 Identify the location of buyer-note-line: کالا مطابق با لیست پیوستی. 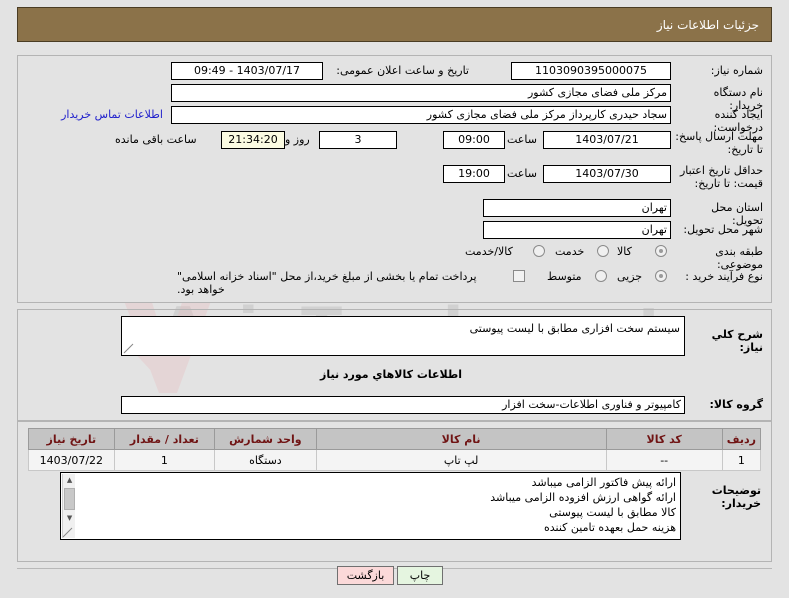
(612, 512).